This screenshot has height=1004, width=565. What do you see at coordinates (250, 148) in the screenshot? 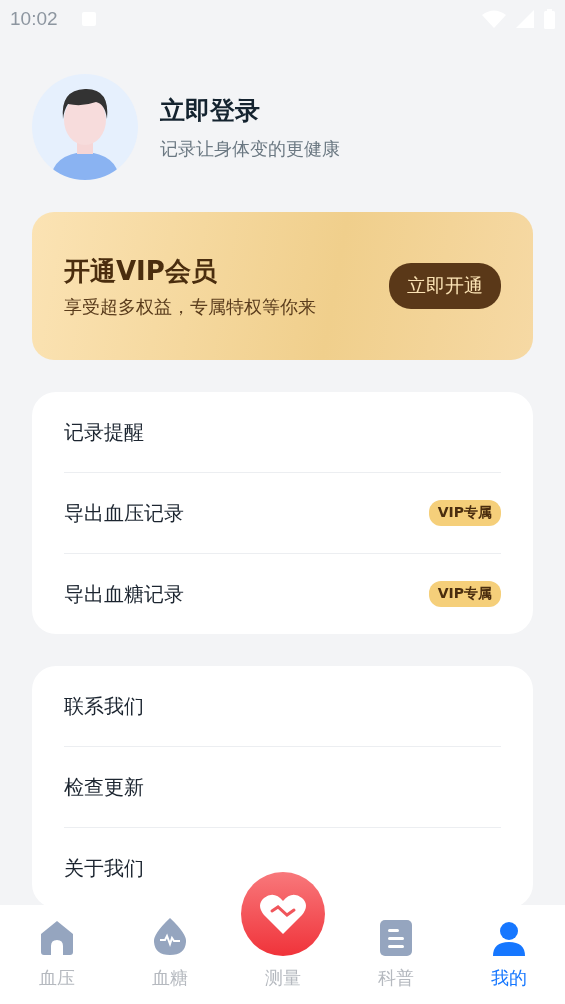
I see `profile-subtitle: 记录让身体变的更健康` at bounding box center [250, 148].